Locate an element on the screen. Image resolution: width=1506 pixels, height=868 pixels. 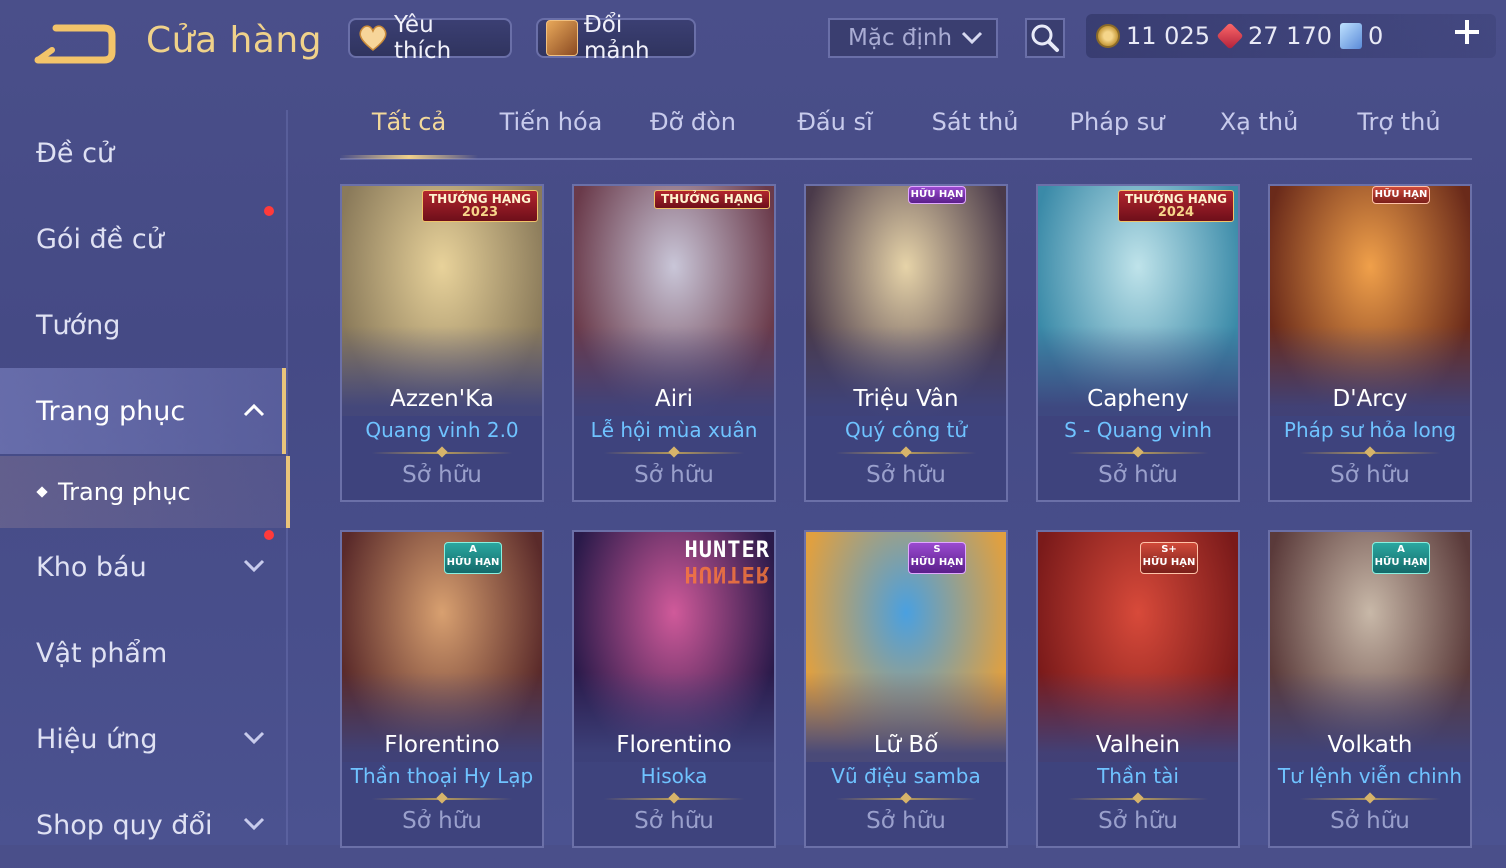
rank-reward-badge: THƯỞNG HẠNG 2023 is located at coordinates (479, 206).